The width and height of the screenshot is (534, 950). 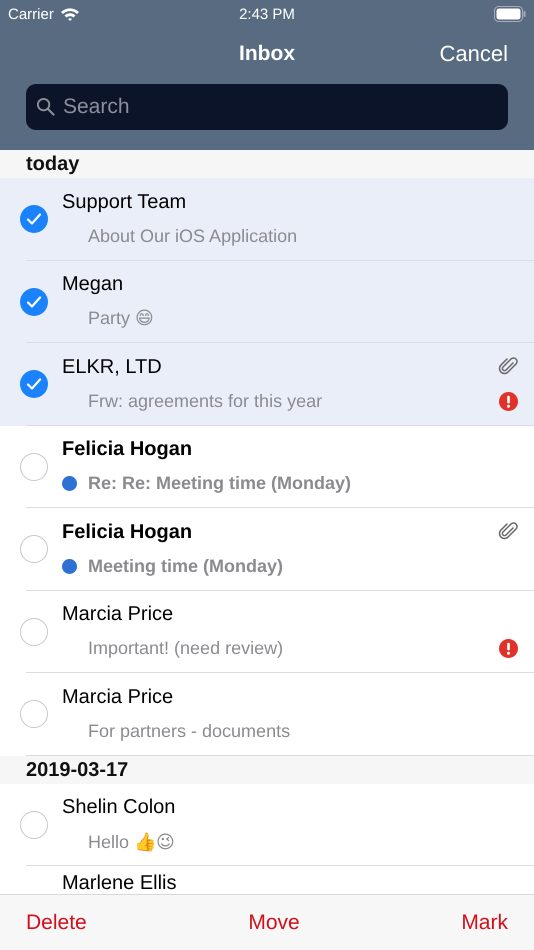 I want to click on message-subject: Frw: agreements for this year, so click(x=205, y=401).